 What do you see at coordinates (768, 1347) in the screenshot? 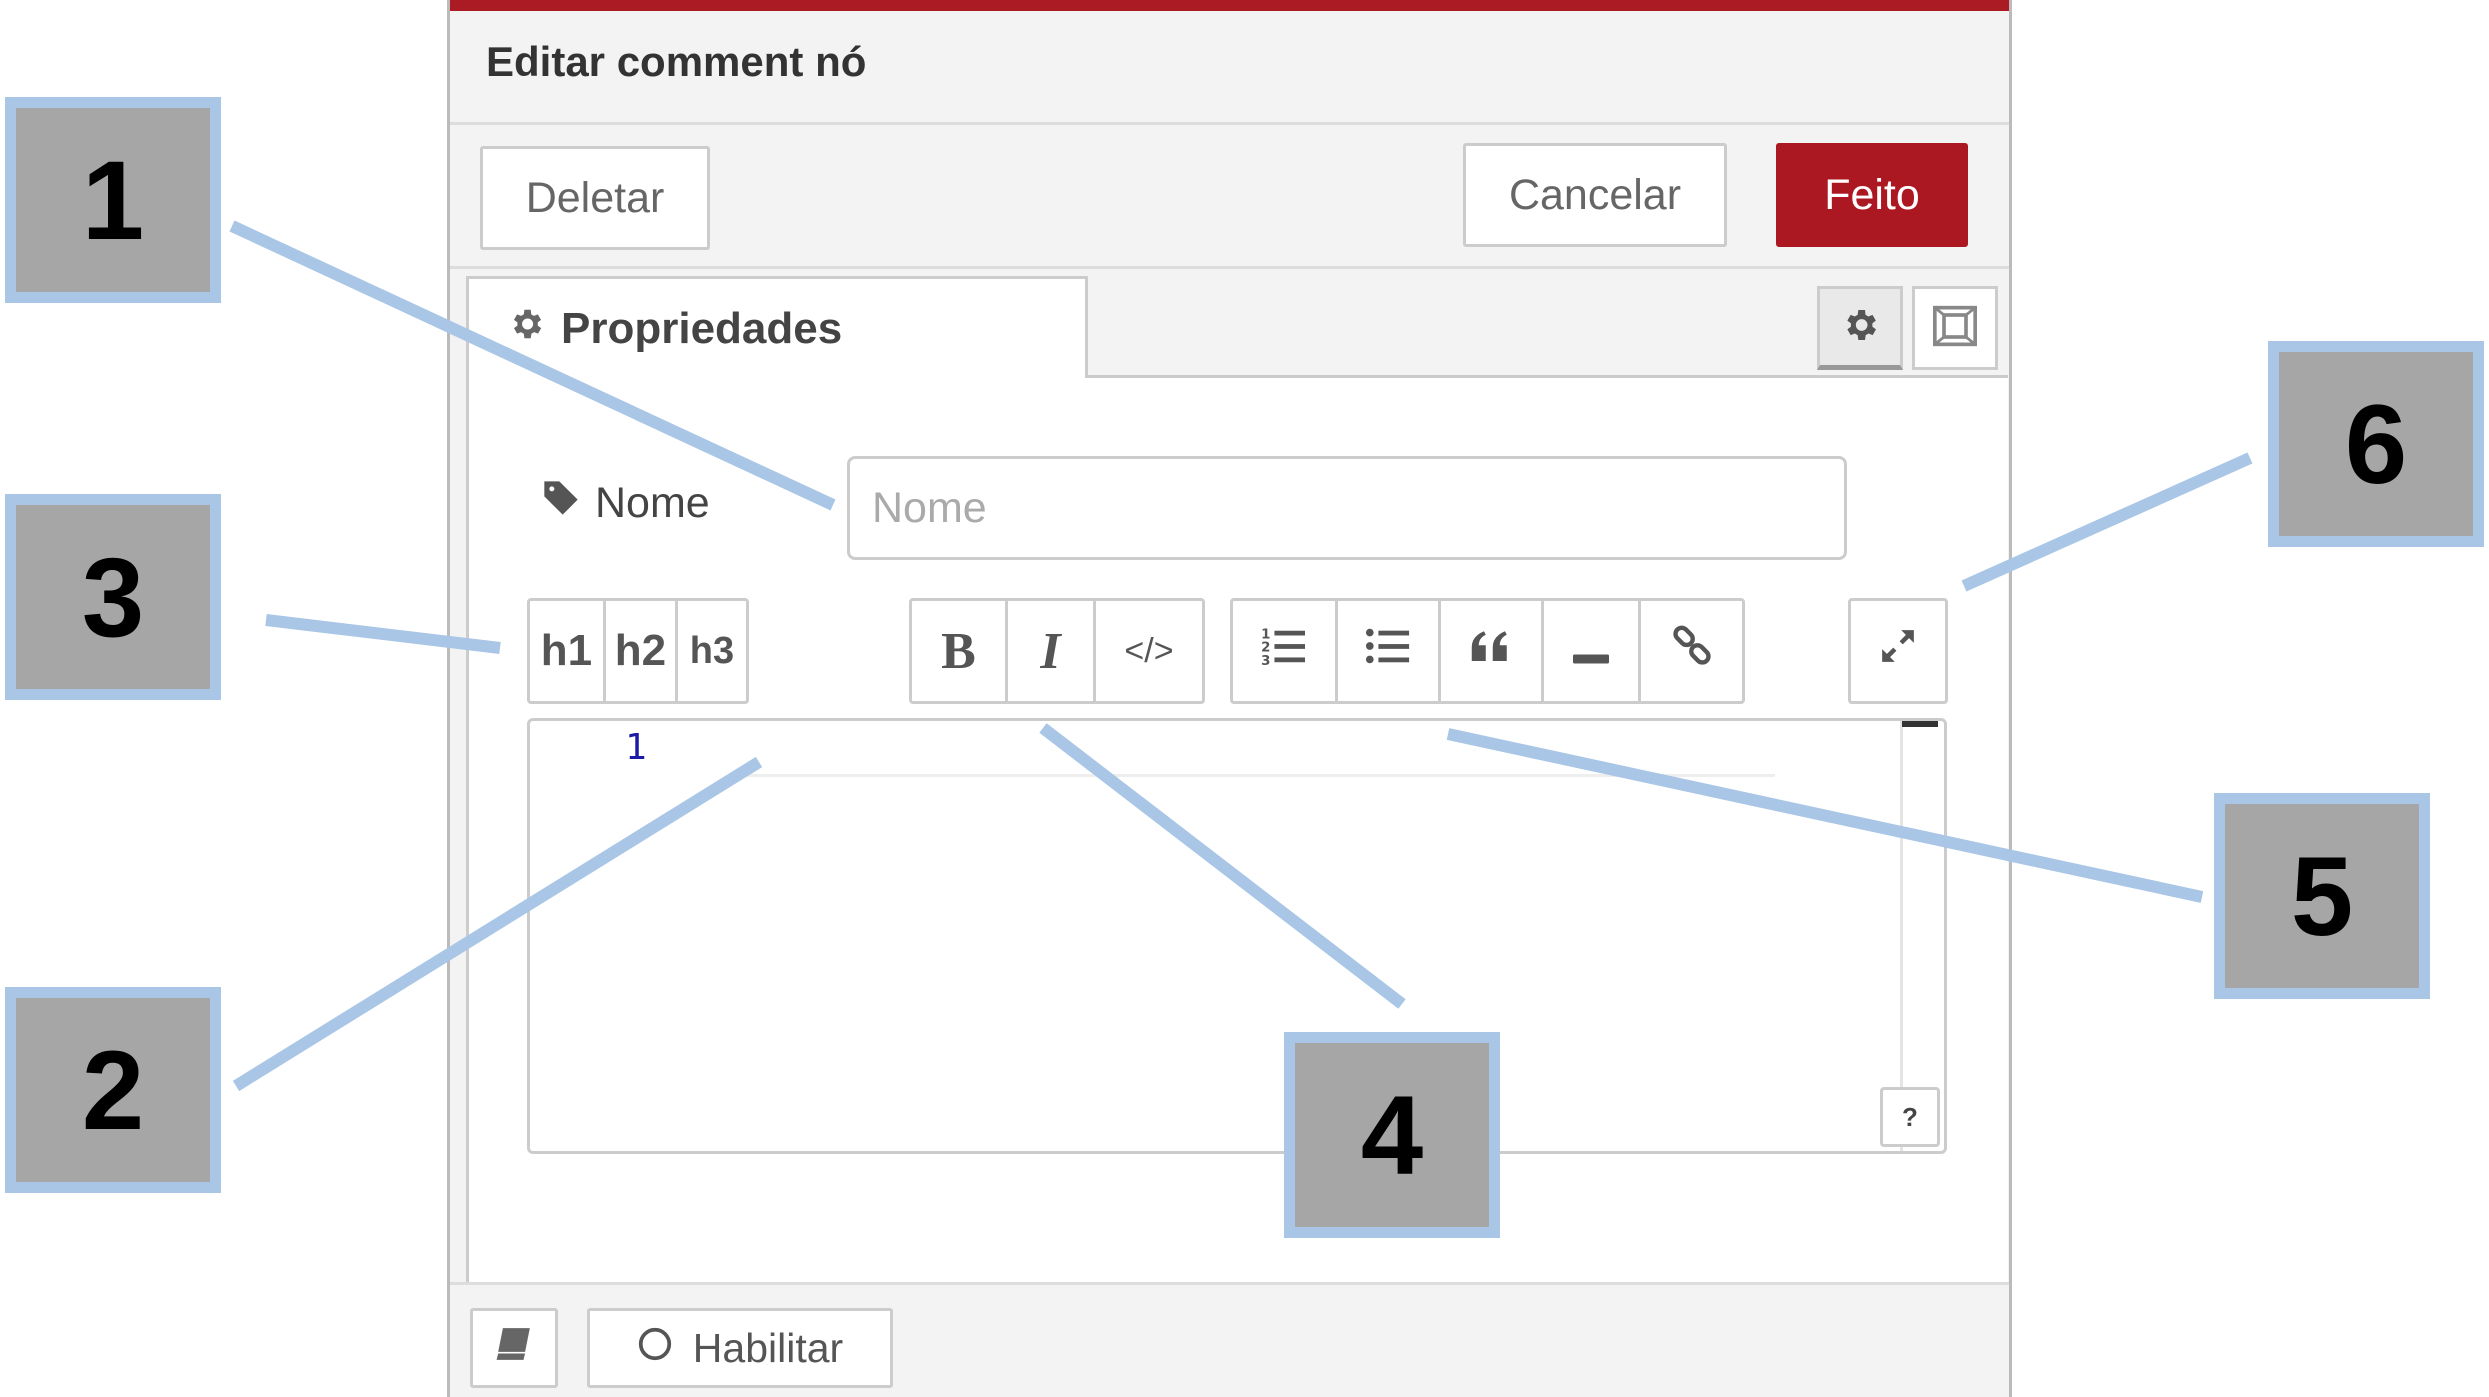
I see `enable-label: Habilitar` at bounding box center [768, 1347].